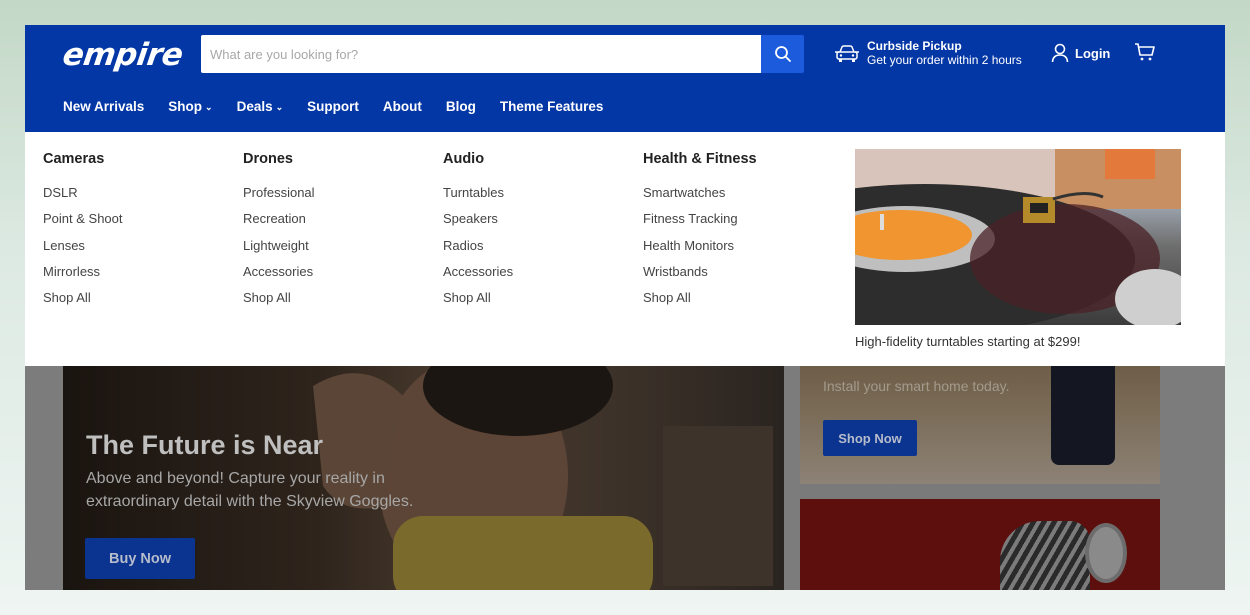 This screenshot has width=1250, height=615. I want to click on nav-label: About, so click(402, 106).